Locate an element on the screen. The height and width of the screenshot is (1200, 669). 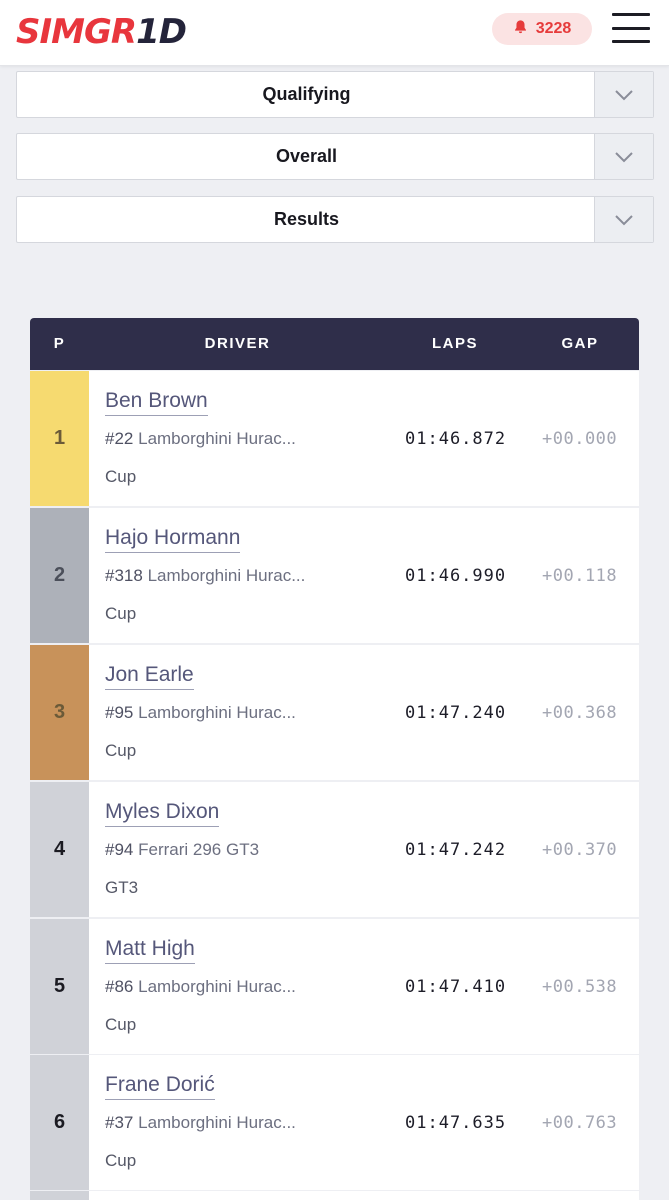
gap-value: +00.370 is located at coordinates (580, 850).